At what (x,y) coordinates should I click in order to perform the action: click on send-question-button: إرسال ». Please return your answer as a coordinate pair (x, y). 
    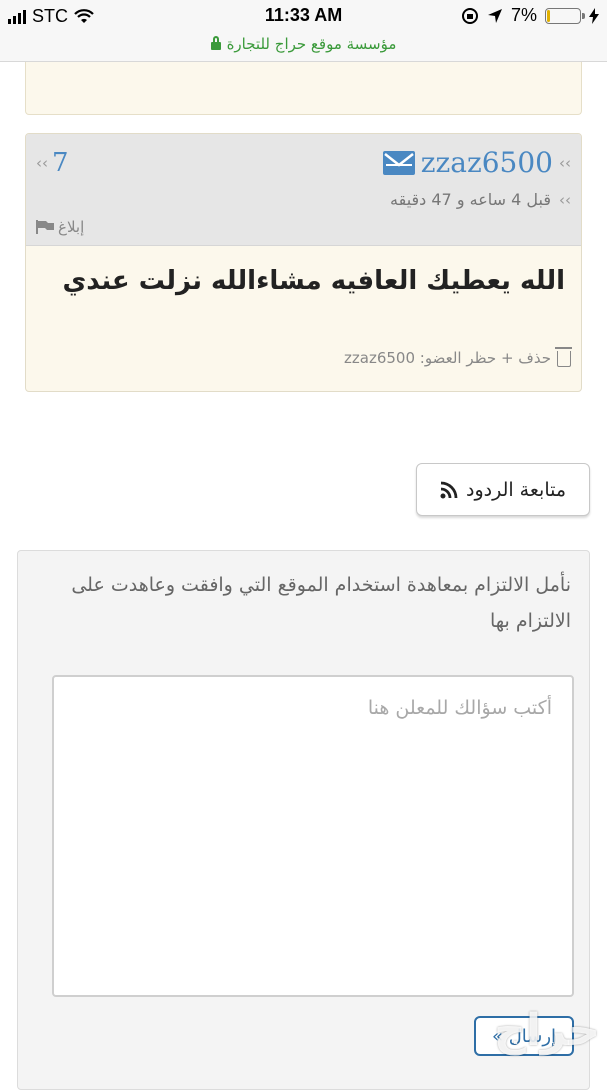
    Looking at the image, I should click on (524, 1036).